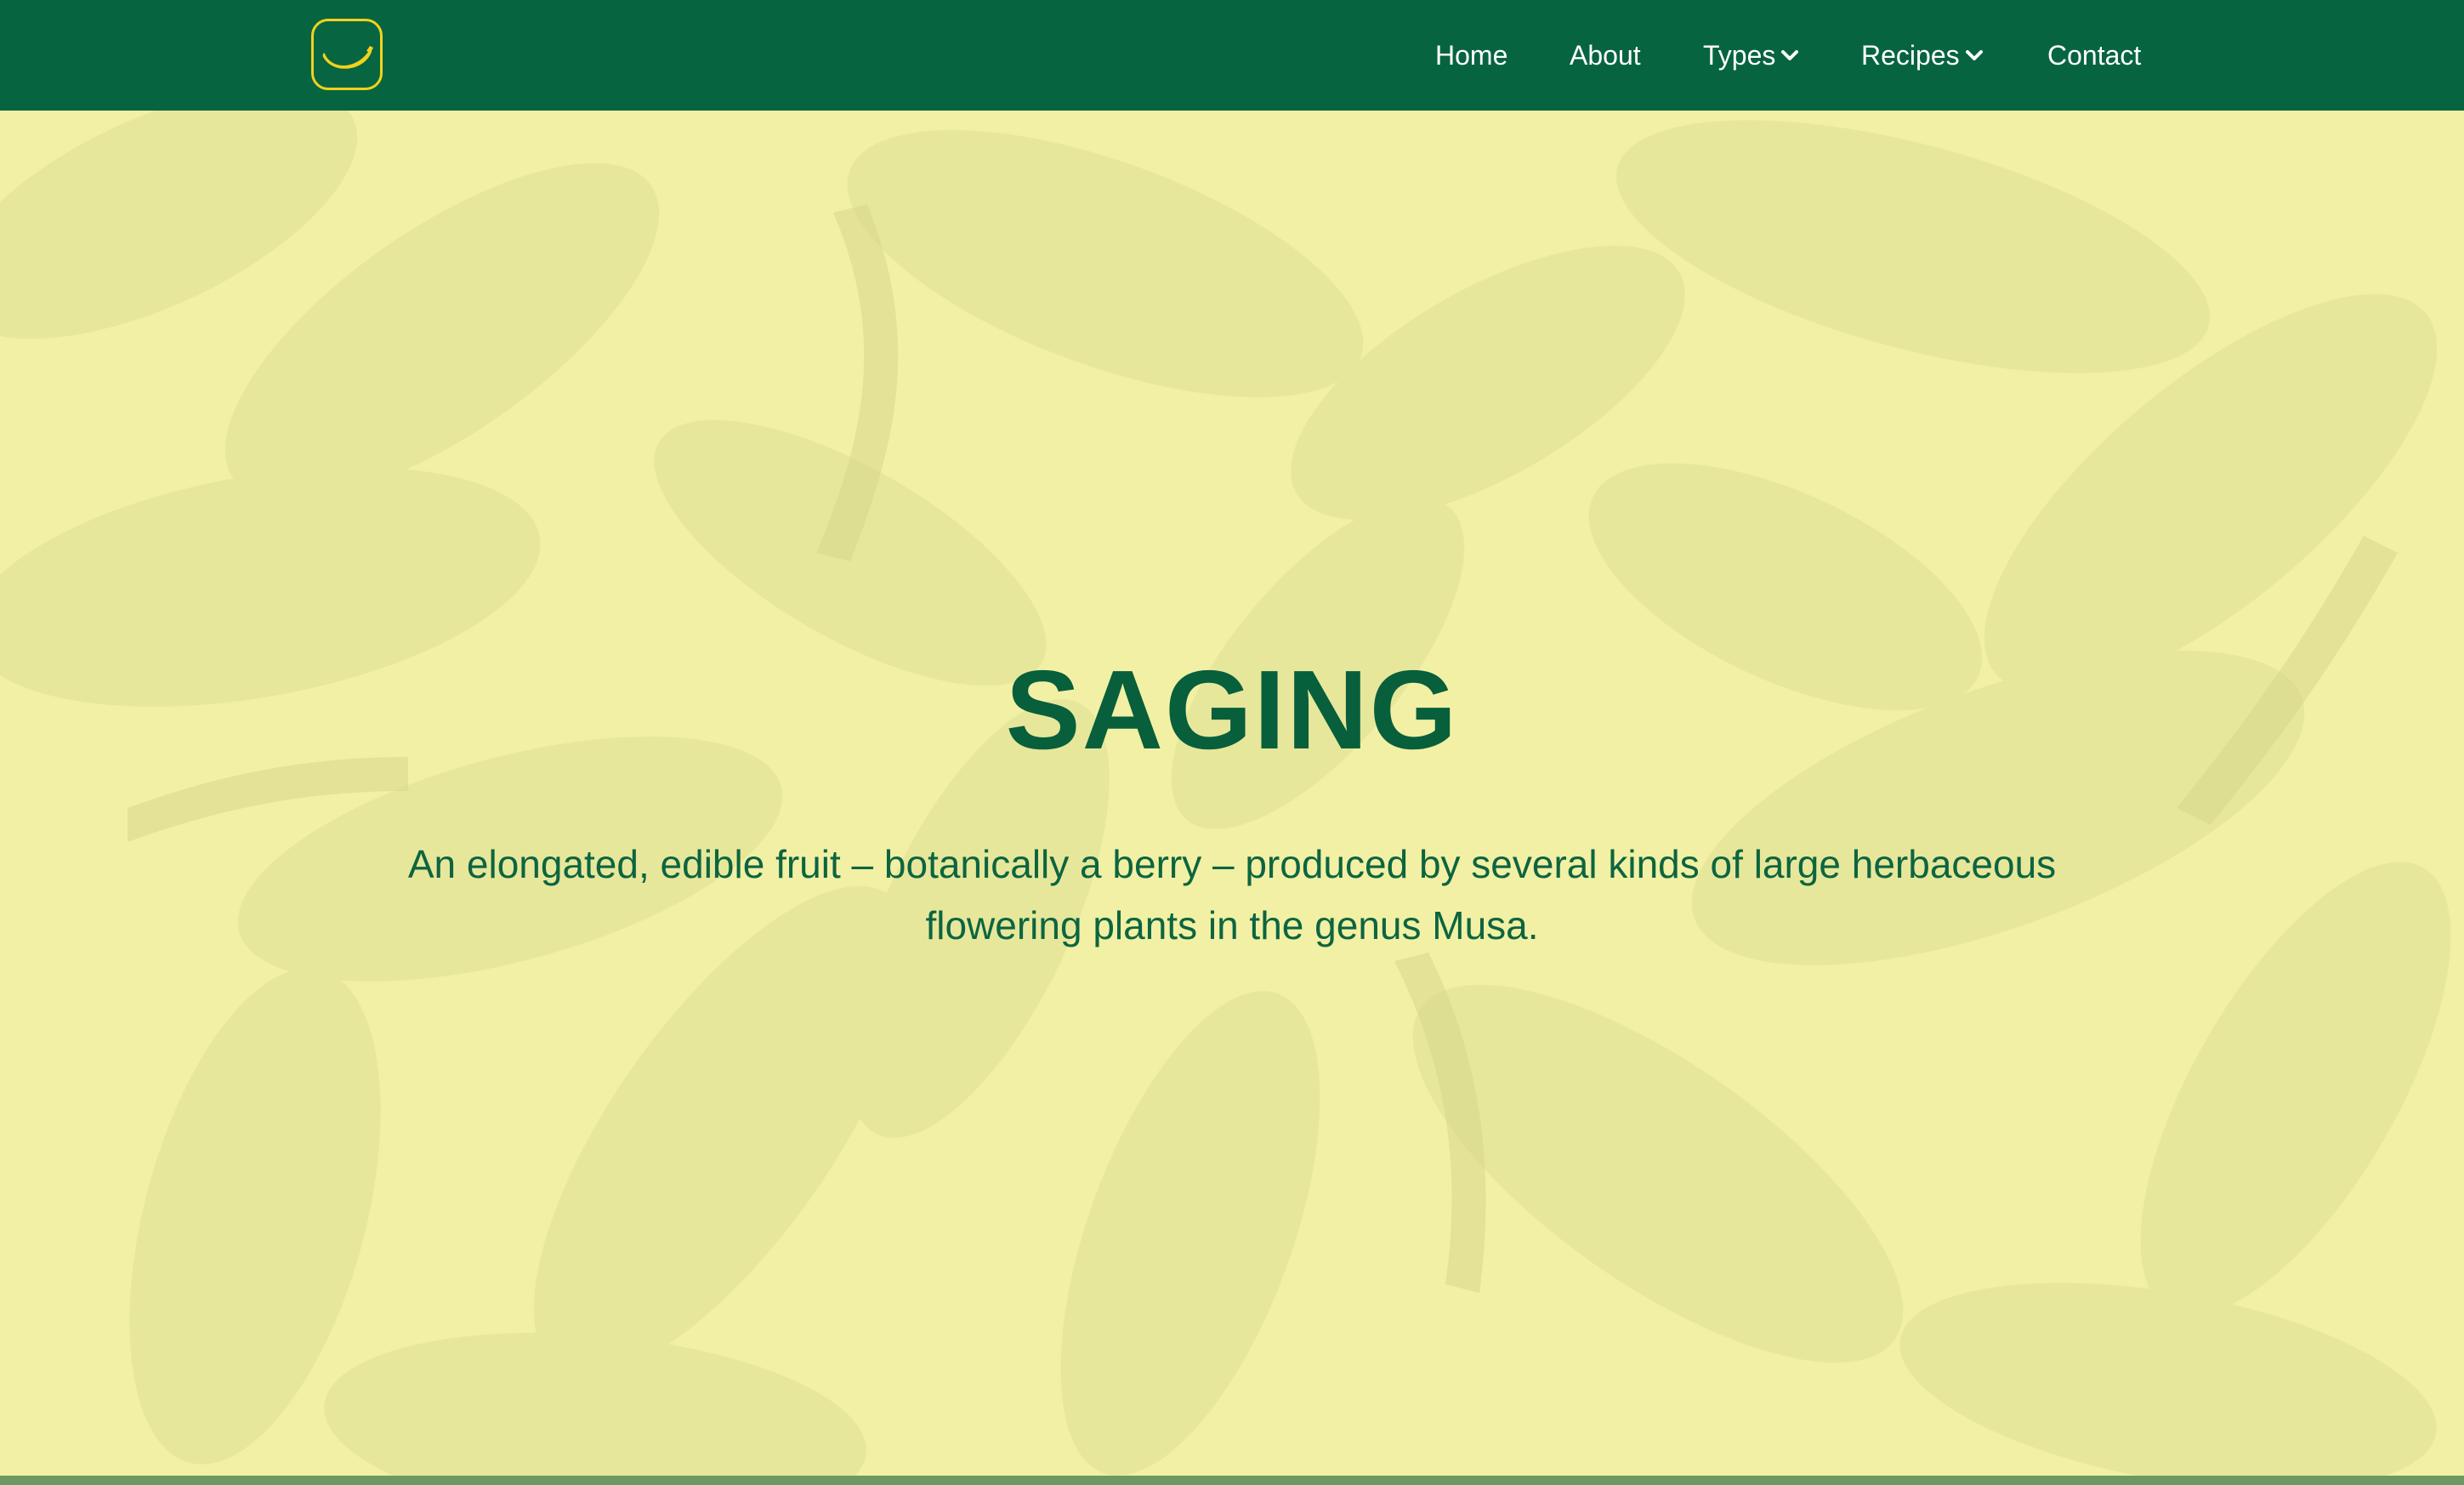  What do you see at coordinates (347, 57) in the screenshot?
I see `banana-icon` at bounding box center [347, 57].